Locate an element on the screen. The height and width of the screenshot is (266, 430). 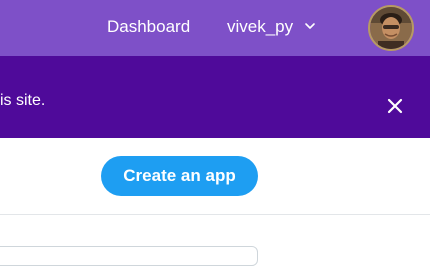
user-avatar is located at coordinates (391, 28).